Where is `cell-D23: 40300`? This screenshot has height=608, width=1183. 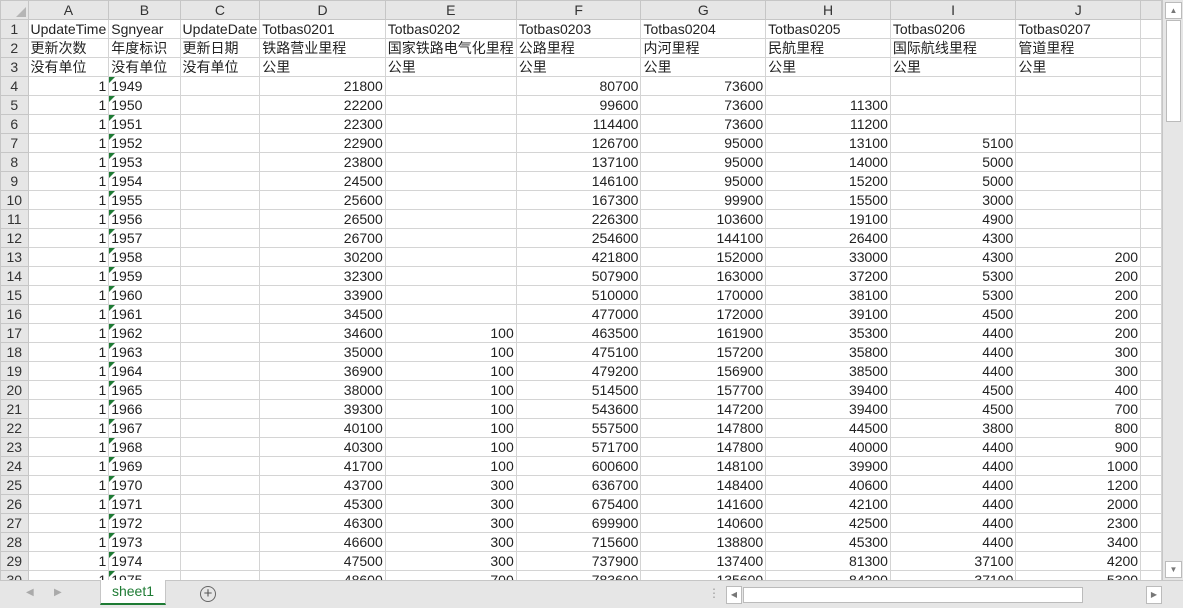 cell-D23: 40300 is located at coordinates (322, 447).